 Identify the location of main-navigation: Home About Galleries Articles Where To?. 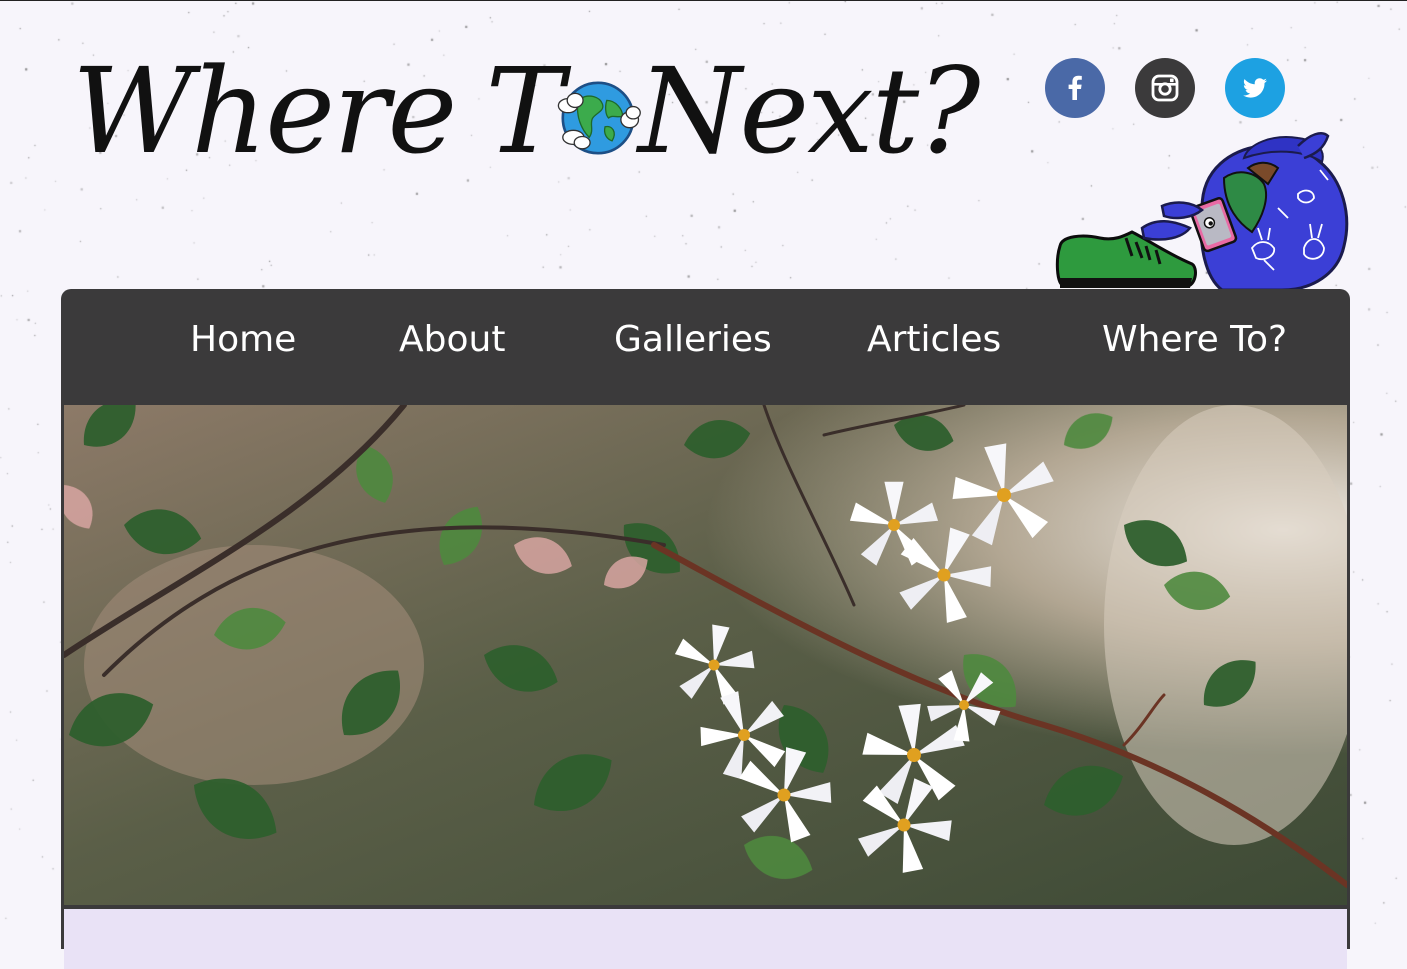
(705, 345).